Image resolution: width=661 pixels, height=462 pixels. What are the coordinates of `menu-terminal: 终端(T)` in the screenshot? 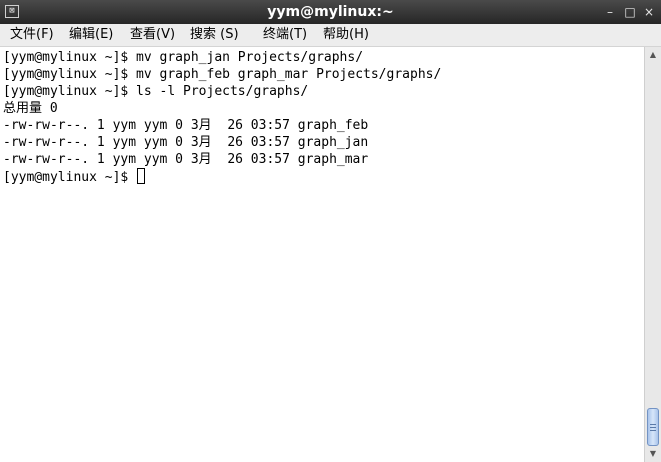 It's located at (285, 35).